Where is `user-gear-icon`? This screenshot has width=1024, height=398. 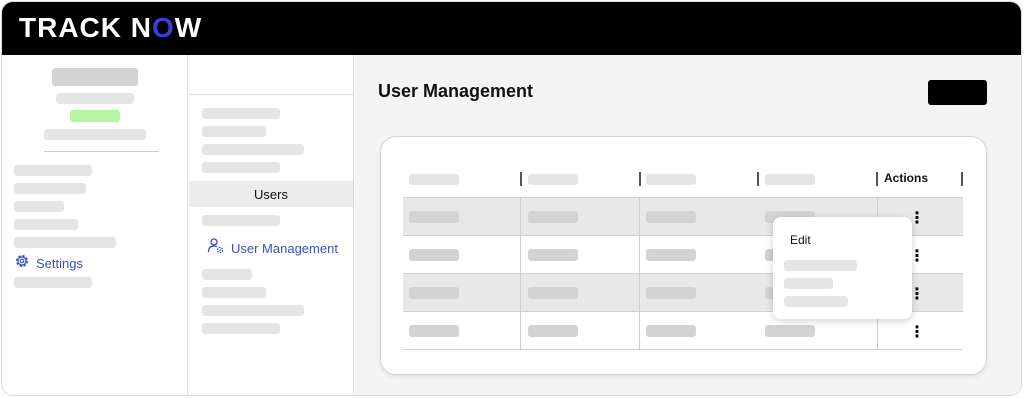 user-gear-icon is located at coordinates (216, 248).